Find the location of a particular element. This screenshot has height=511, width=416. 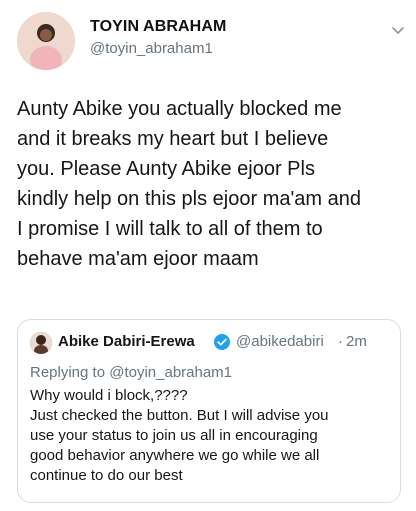

replying-to-handle: @toyin_abraham1 is located at coordinates (170, 372).